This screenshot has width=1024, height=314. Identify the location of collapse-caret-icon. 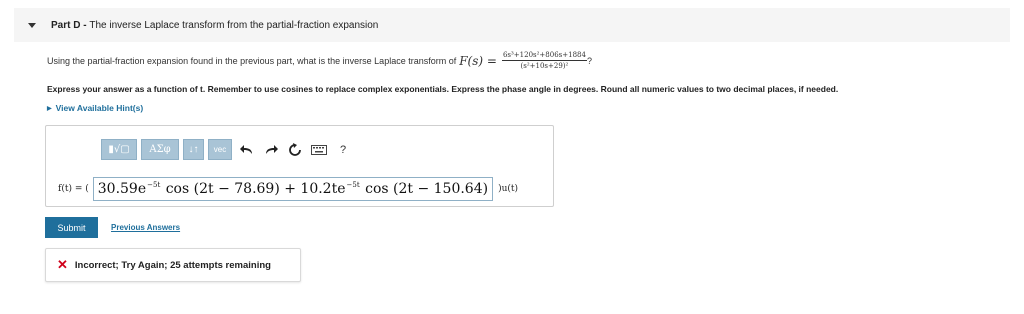
(32, 25).